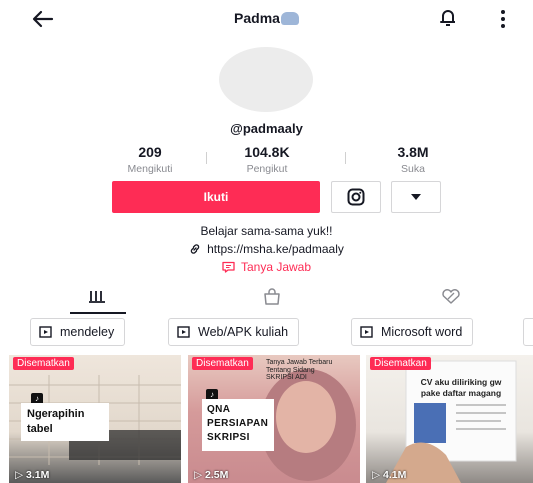  What do you see at coordinates (448, 18) in the screenshot?
I see `bell-icon` at bounding box center [448, 18].